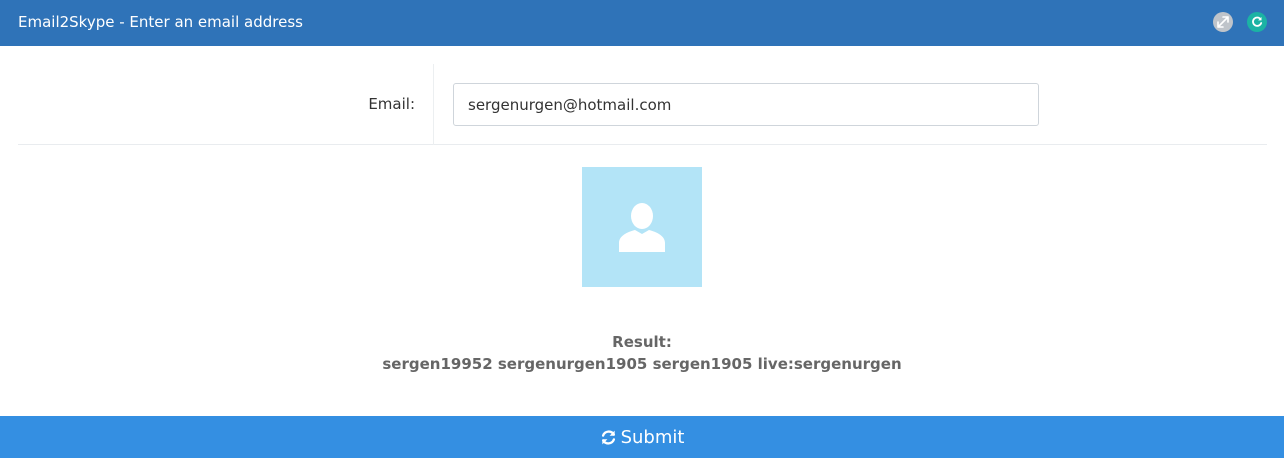 Image resolution: width=1284 pixels, height=460 pixels. I want to click on reload-button, so click(1257, 22).